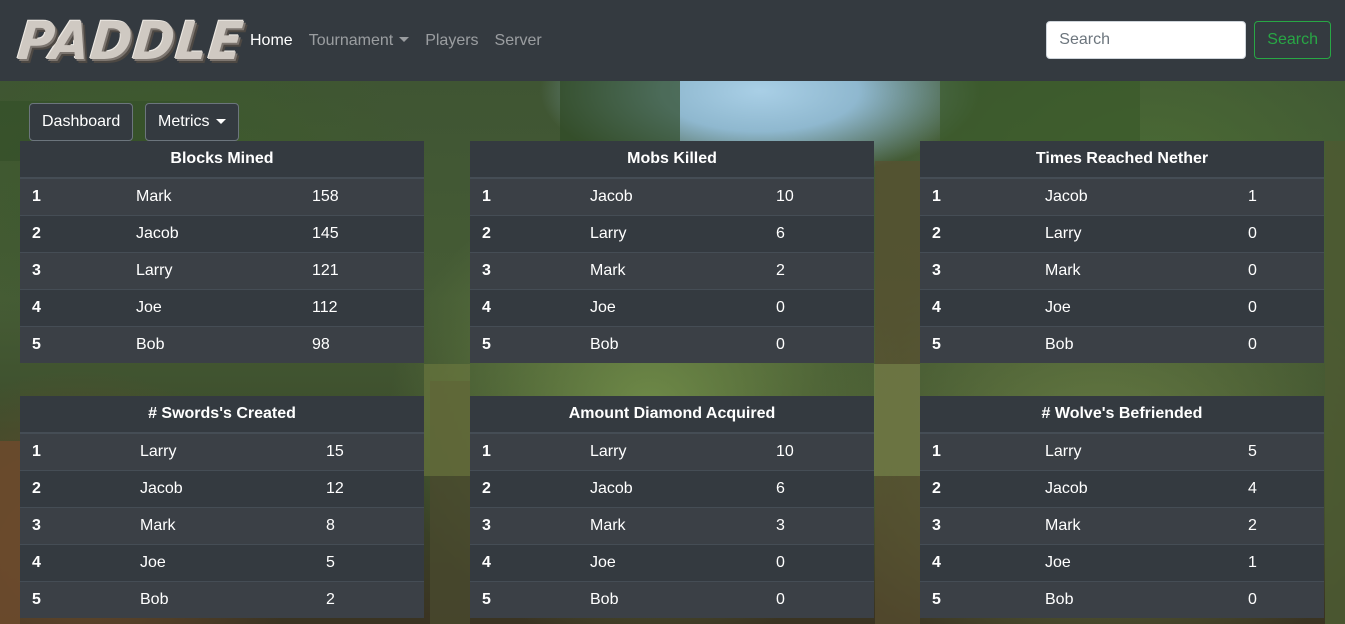 The image size is (1345, 624). I want to click on table-title: # Wolve's Befriended, so click(1122, 415).